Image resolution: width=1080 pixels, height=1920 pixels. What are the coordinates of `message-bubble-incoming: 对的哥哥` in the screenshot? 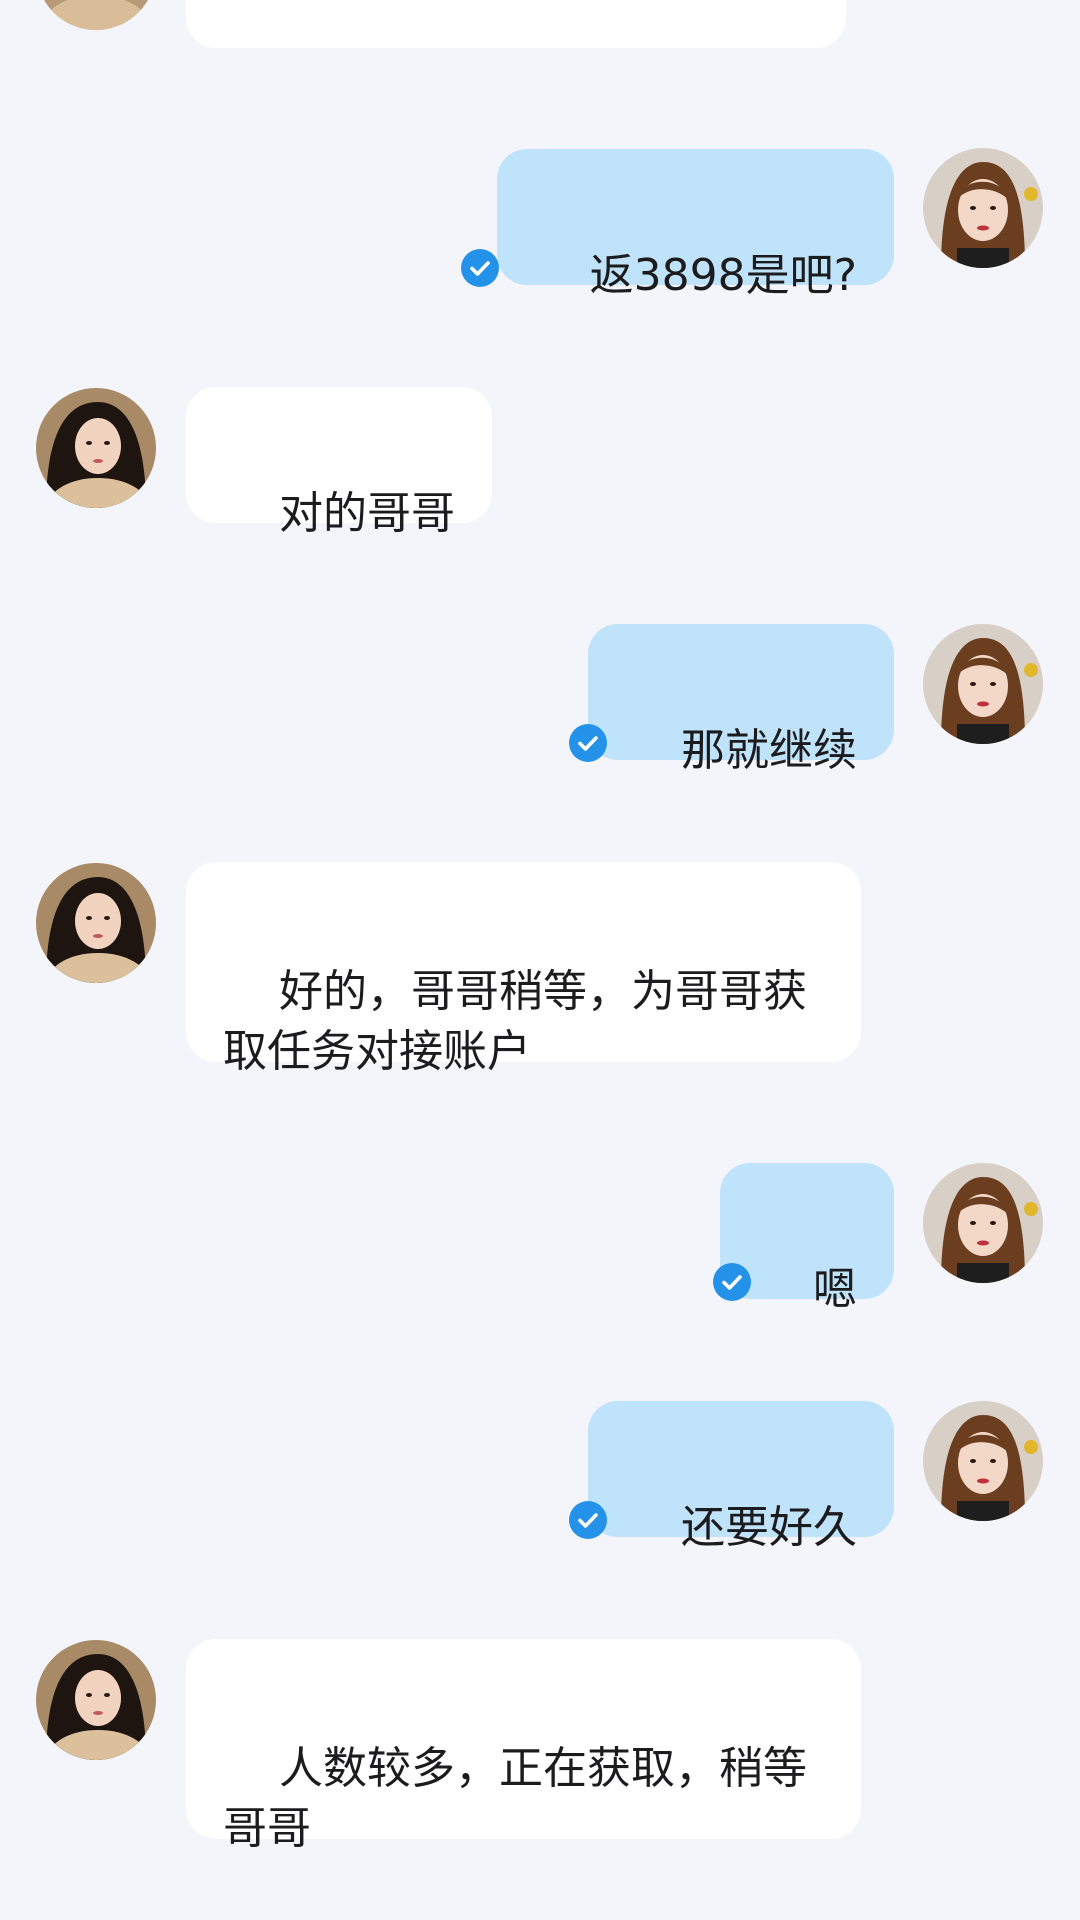 It's located at (339, 463).